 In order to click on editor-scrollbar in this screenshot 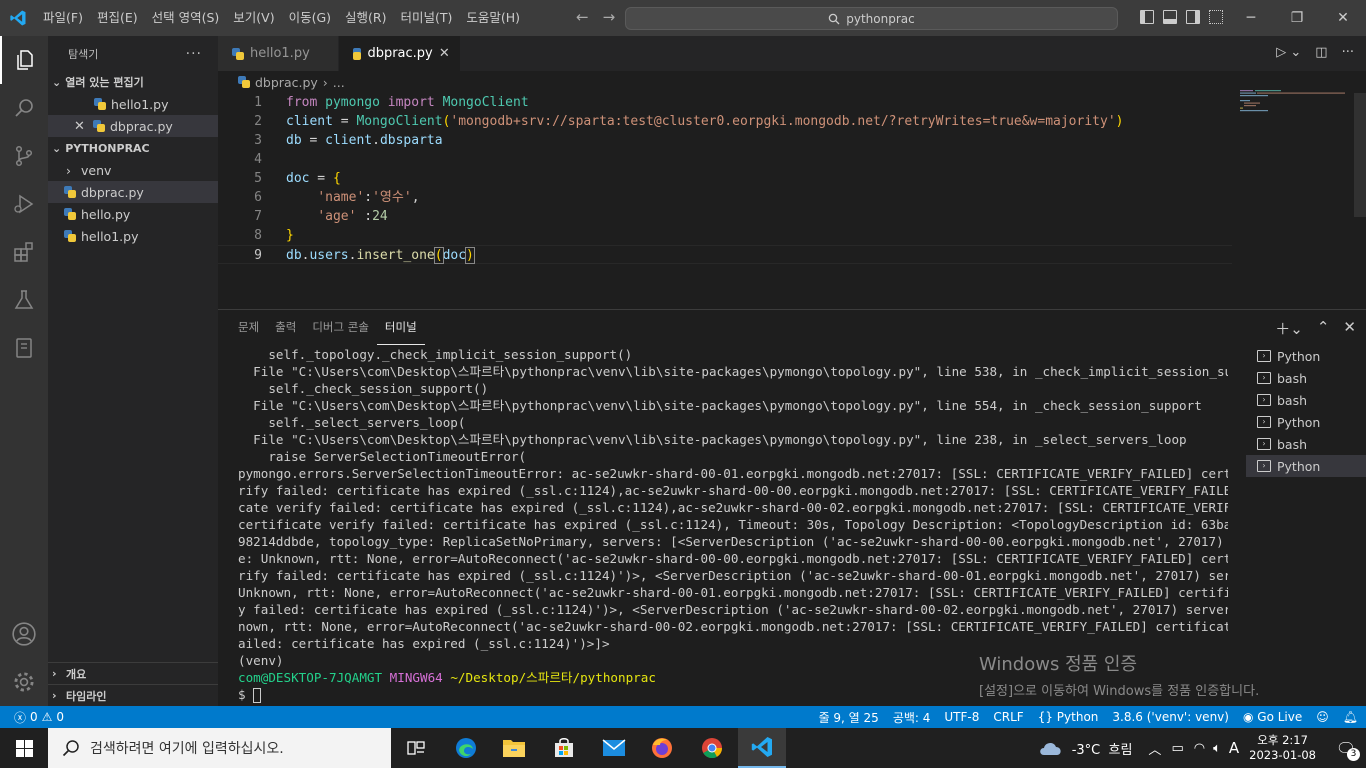, I will do `click(1360, 155)`.